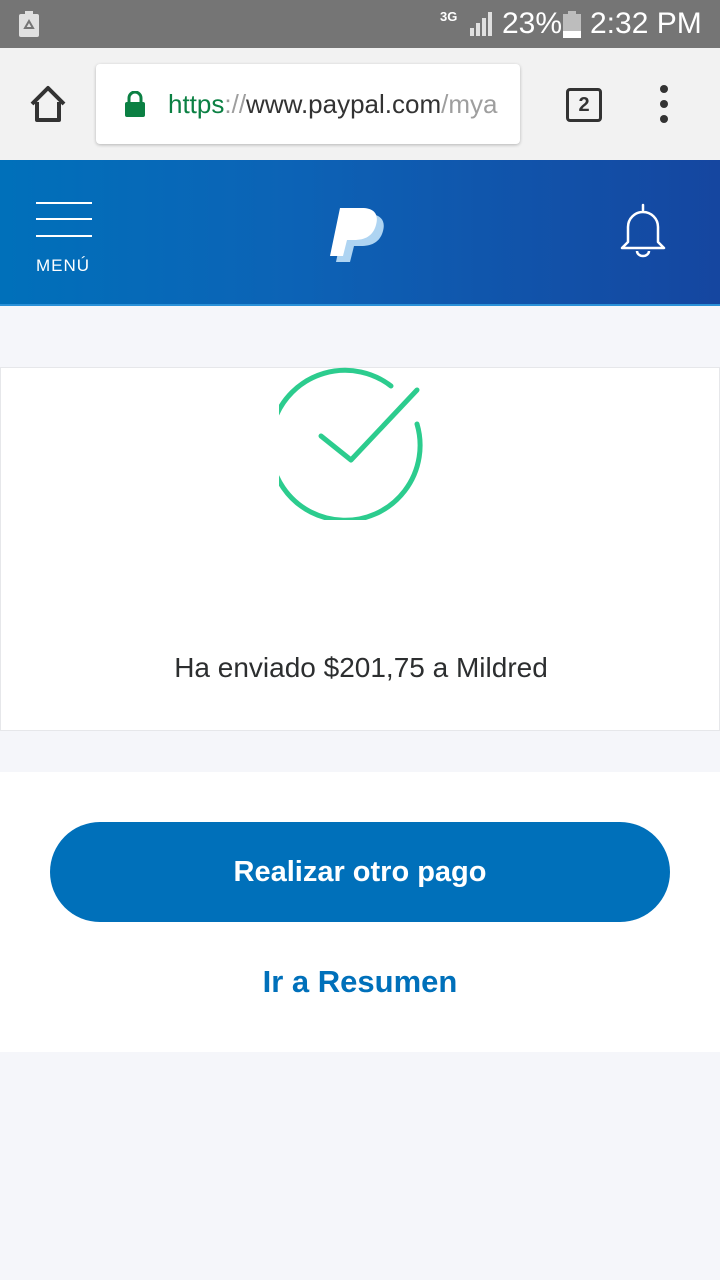 The image size is (720, 1280). Describe the element at coordinates (664, 104) in the screenshot. I see `overflow-menu-icon` at that location.